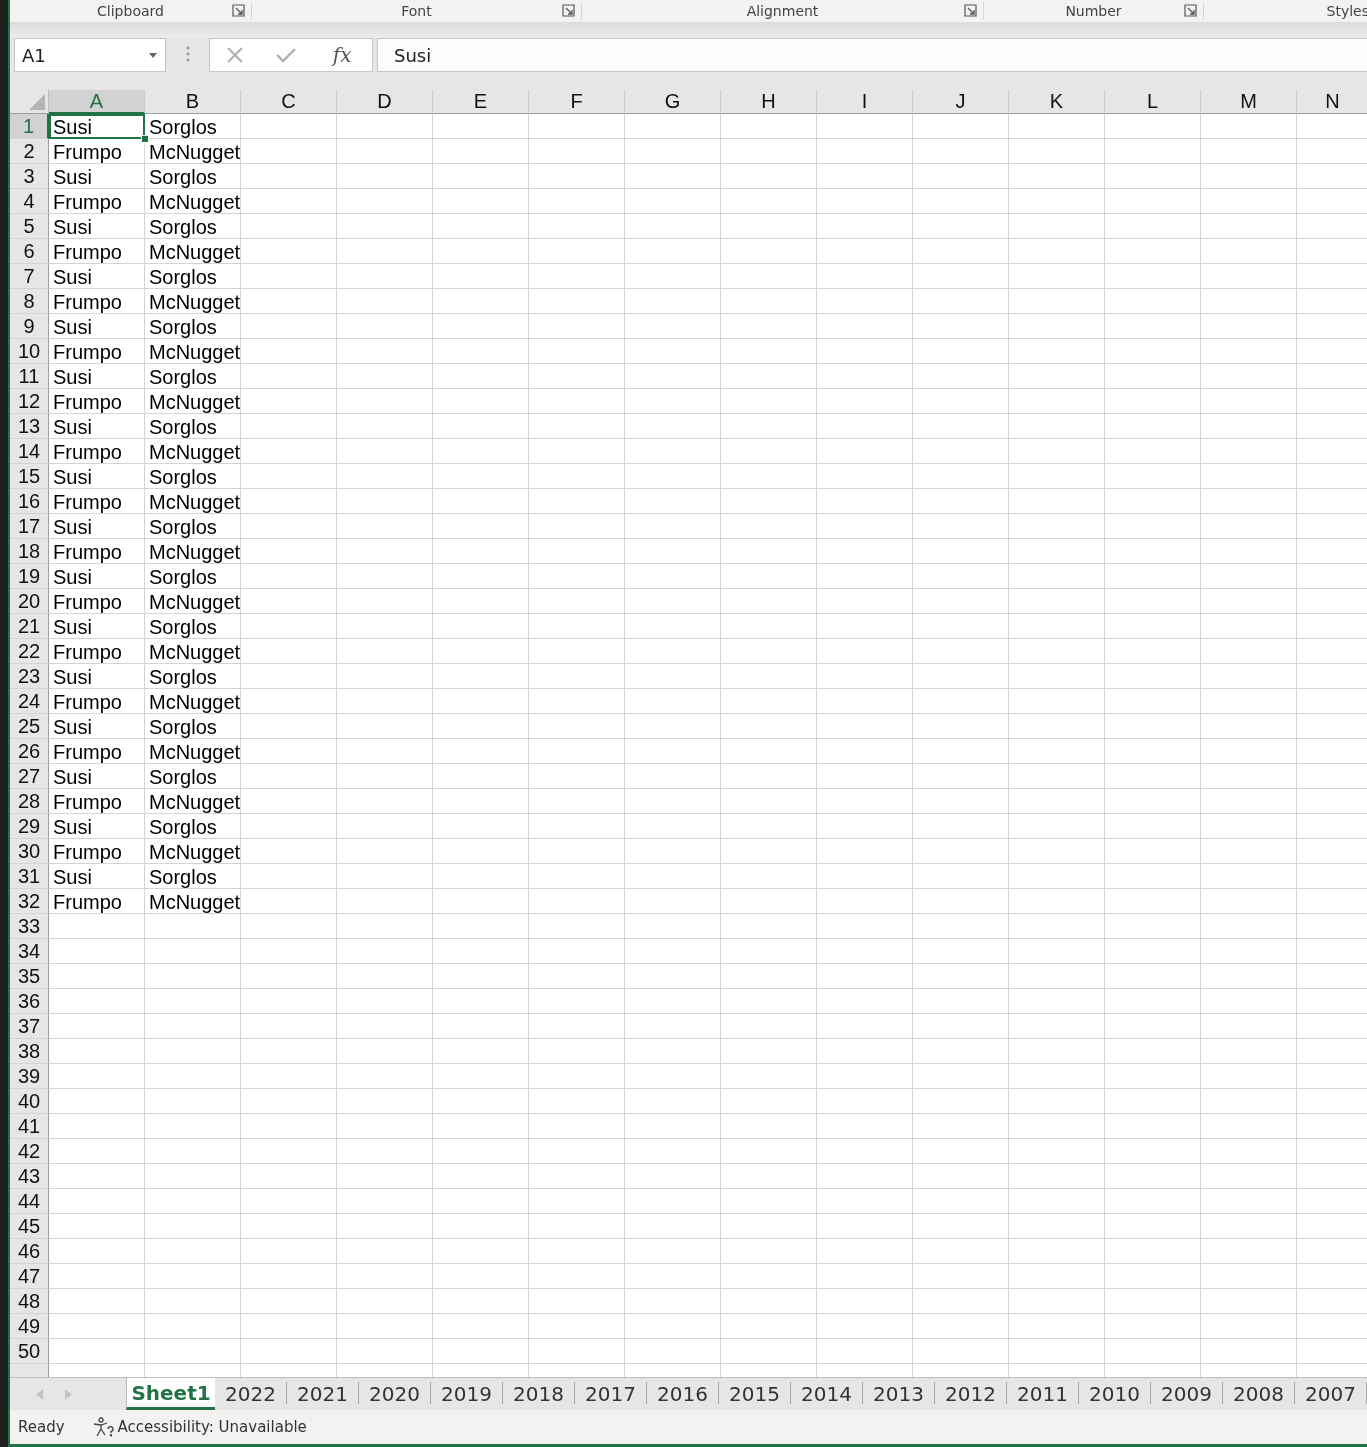  What do you see at coordinates (29, 1251) in the screenshot?
I see `row-header: 46` at bounding box center [29, 1251].